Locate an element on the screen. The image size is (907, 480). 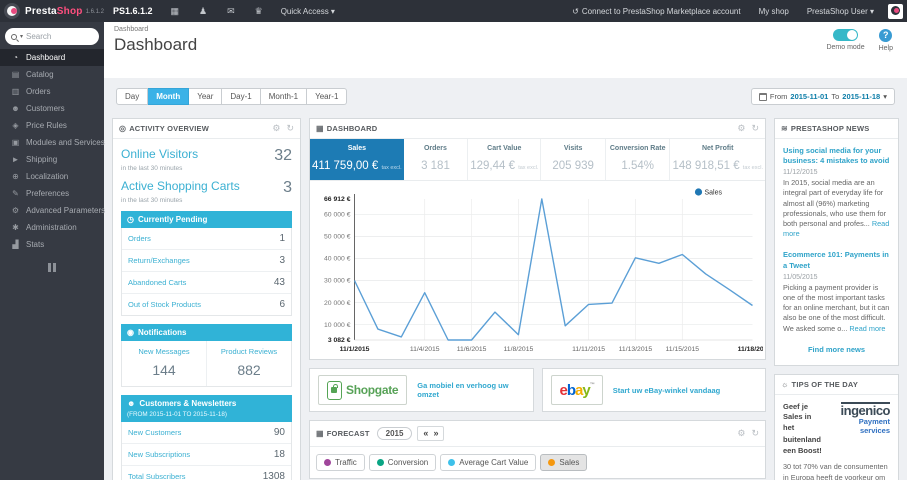
filter-day-1-button: Day-1 is located at coordinates (241, 96).